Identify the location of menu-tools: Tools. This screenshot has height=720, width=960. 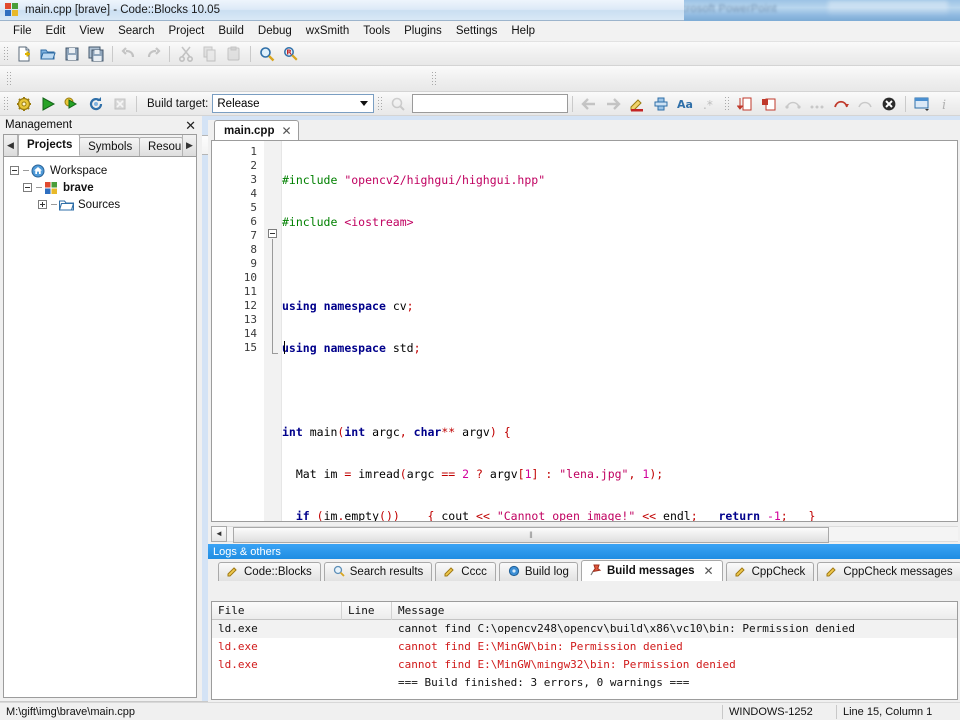
(376, 31).